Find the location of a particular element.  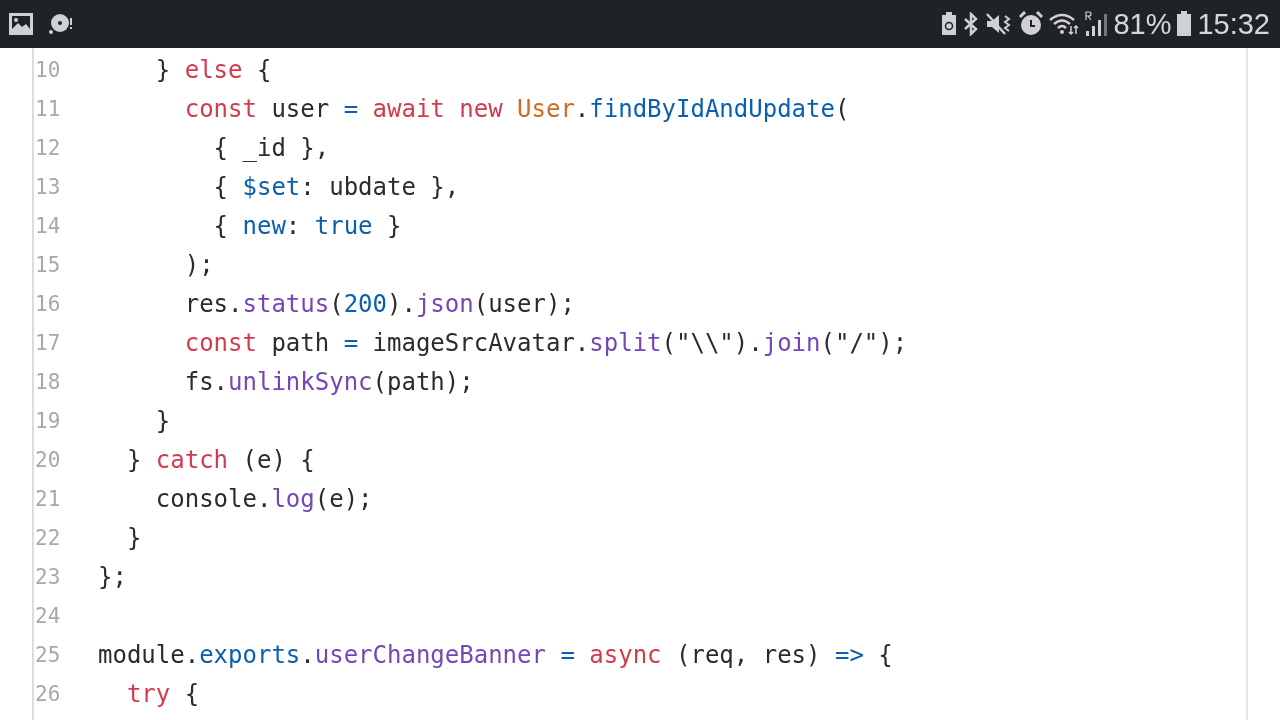

signal-icon is located at coordinates (1096, 24).